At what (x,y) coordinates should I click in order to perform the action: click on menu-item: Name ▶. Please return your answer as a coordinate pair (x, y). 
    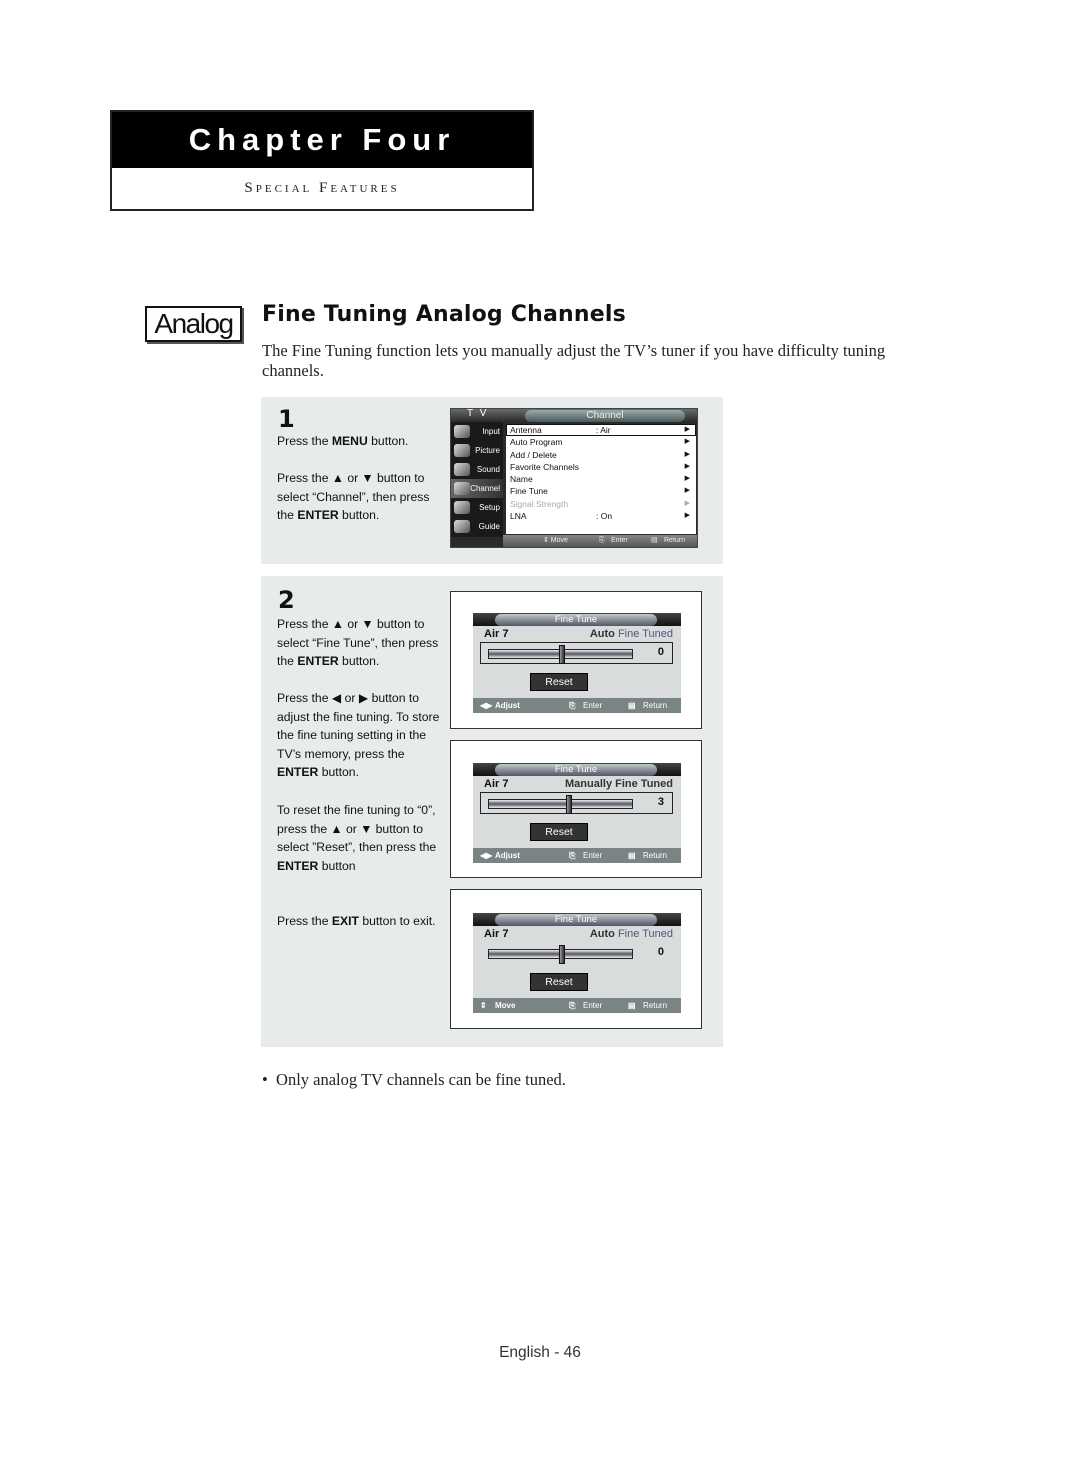
    Looking at the image, I should click on (601, 479).